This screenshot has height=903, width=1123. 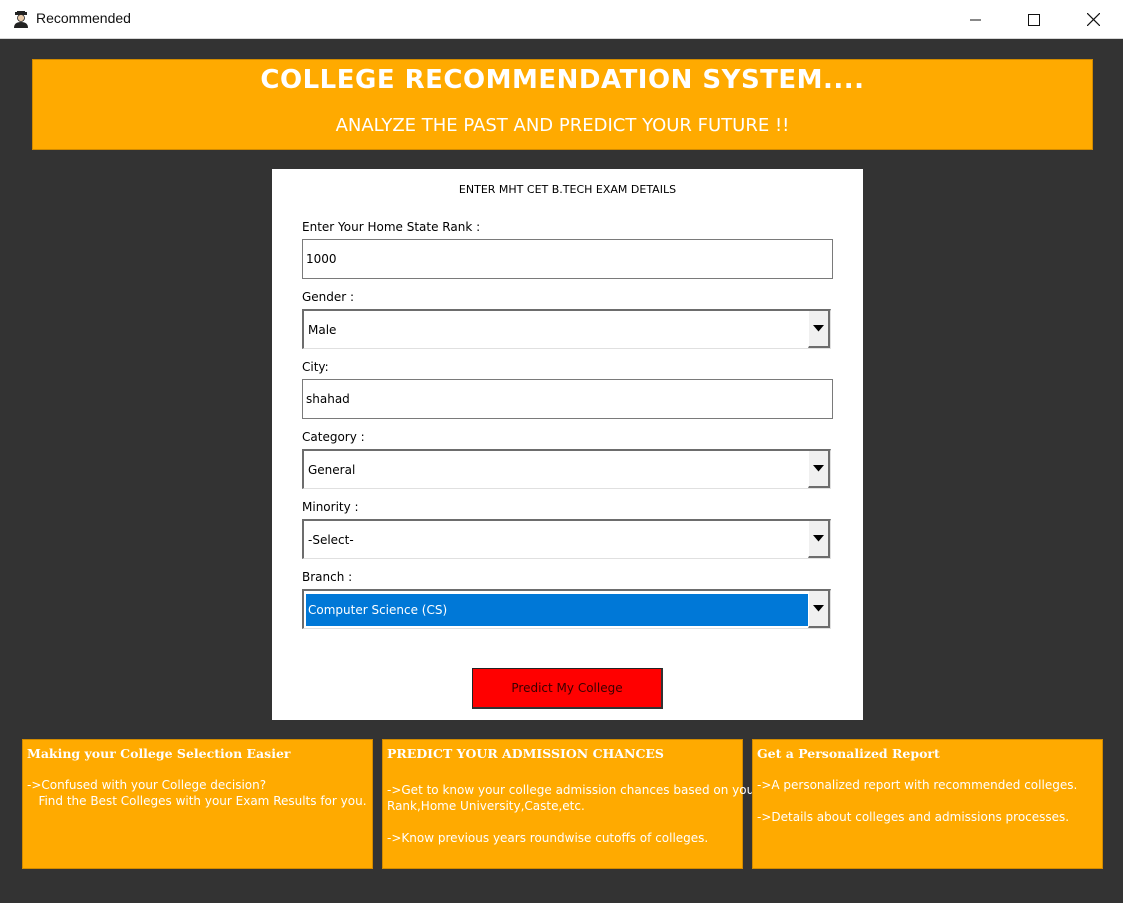 What do you see at coordinates (391, 227) in the screenshot?
I see `rank-label: Enter Your Home State Rank :` at bounding box center [391, 227].